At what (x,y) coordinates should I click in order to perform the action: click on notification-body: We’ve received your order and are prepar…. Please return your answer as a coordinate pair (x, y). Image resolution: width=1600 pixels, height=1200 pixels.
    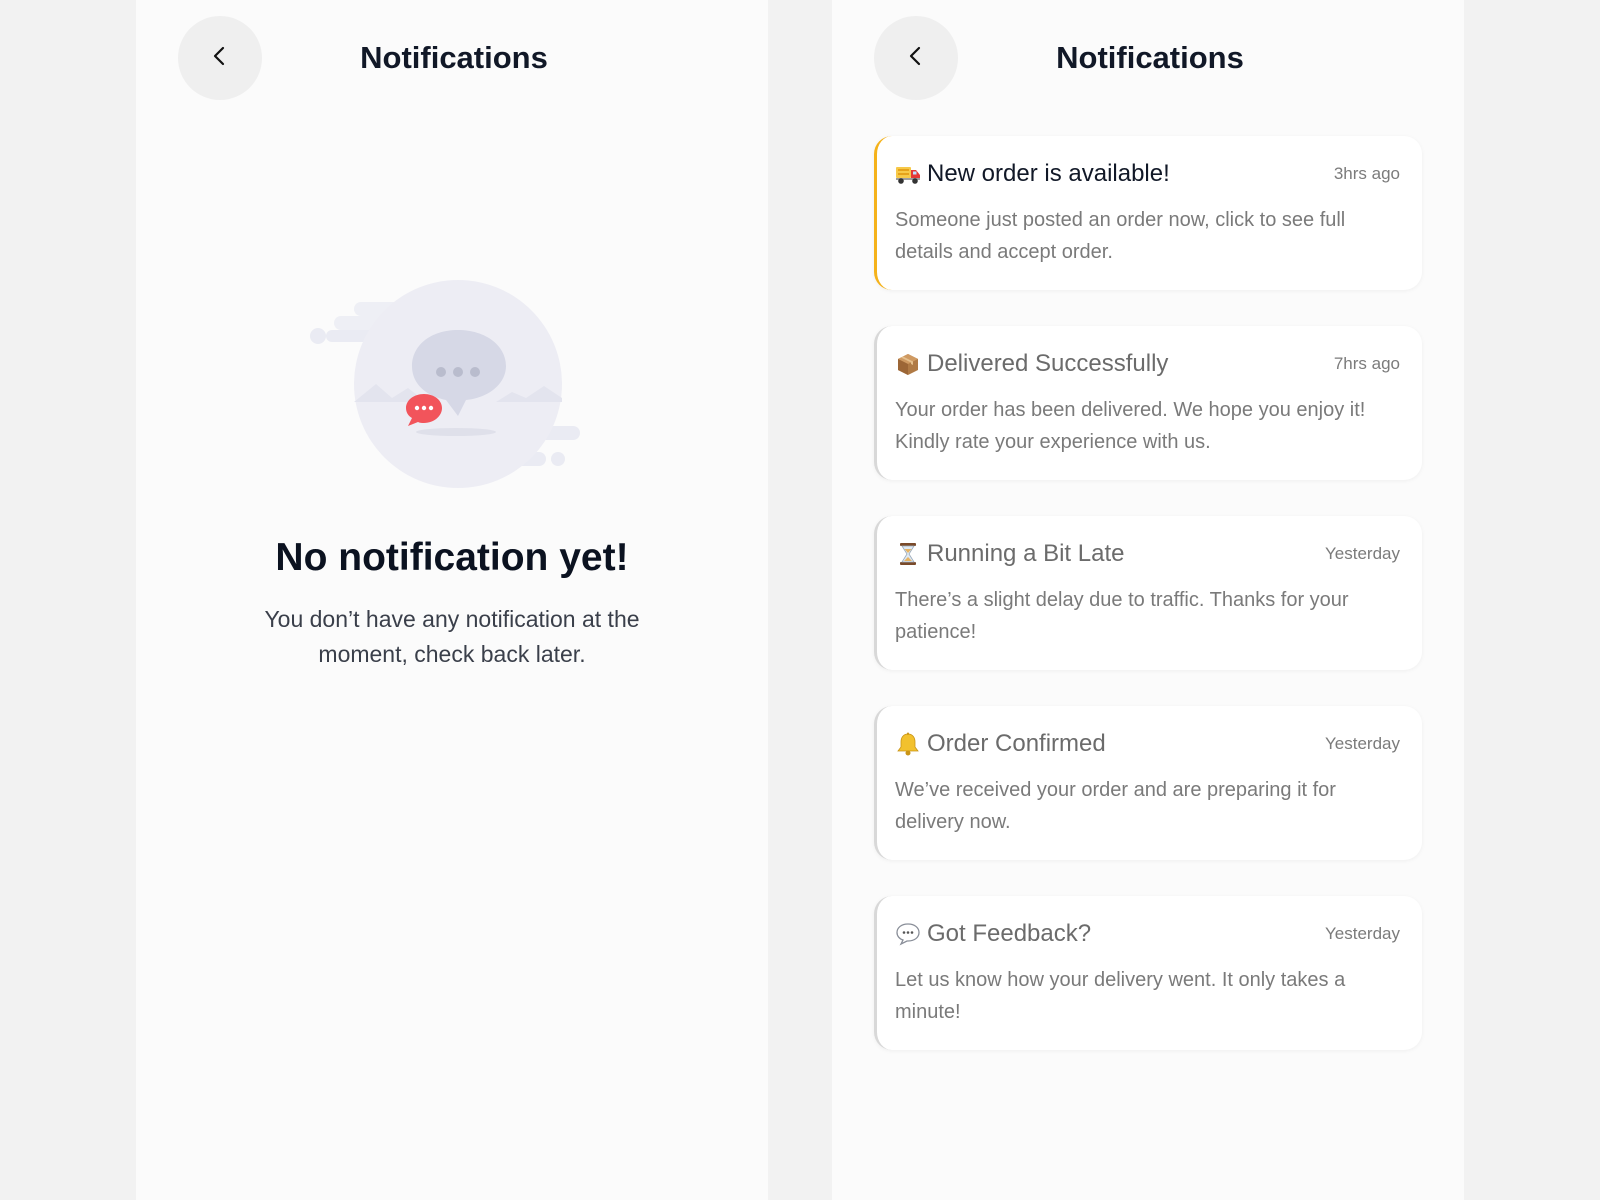
    Looking at the image, I should click on (1115, 806).